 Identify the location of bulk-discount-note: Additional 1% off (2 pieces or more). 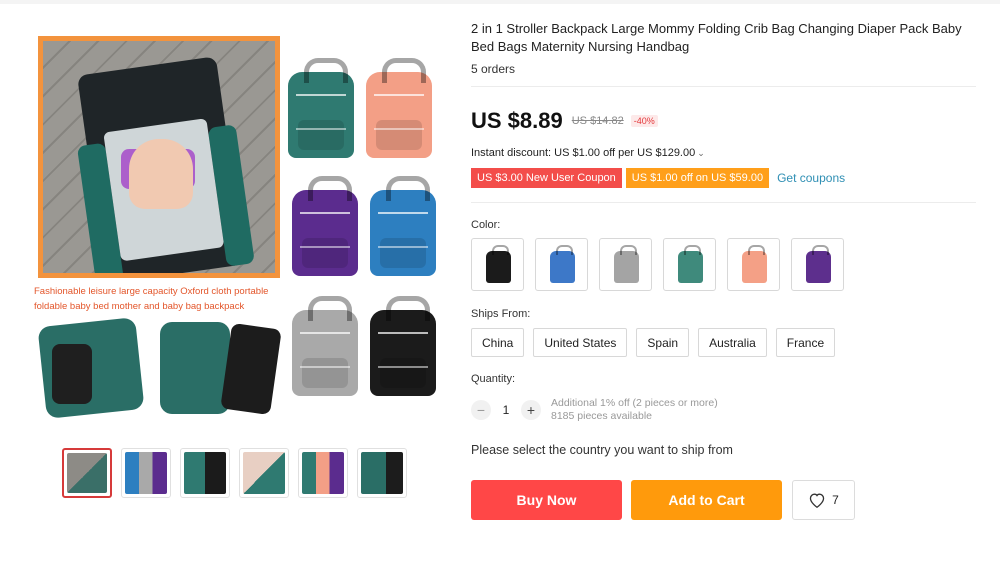
(634, 403).